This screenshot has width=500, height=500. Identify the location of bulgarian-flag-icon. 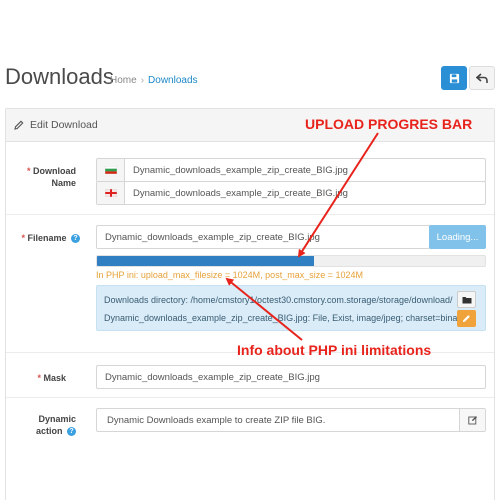
(111, 170).